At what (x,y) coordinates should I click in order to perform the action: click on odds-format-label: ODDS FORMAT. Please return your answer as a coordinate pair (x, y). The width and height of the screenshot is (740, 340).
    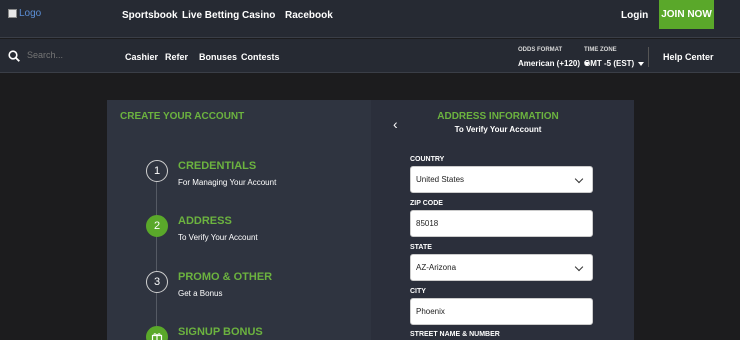
    Looking at the image, I should click on (540, 50).